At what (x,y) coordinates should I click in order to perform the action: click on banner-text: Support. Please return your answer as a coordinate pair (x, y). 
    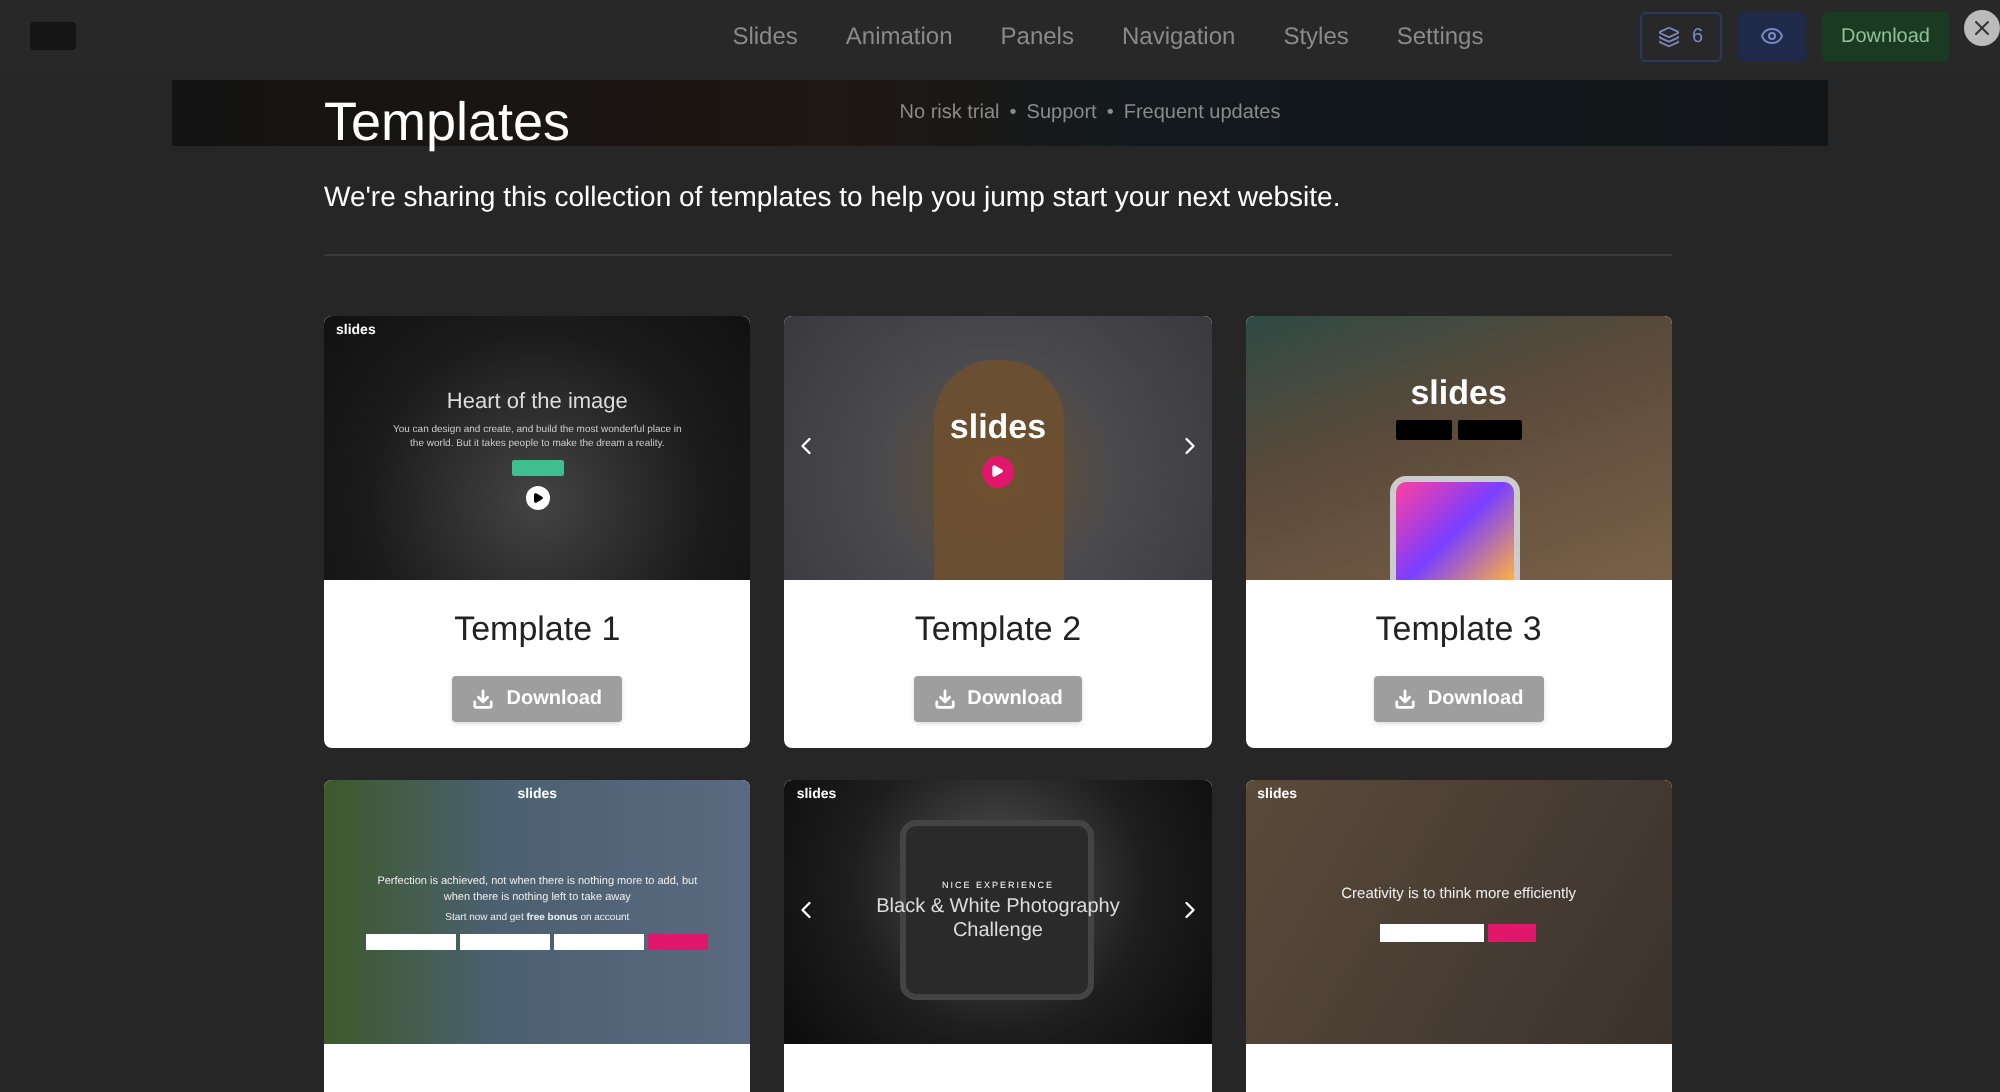
    Looking at the image, I should click on (1061, 114).